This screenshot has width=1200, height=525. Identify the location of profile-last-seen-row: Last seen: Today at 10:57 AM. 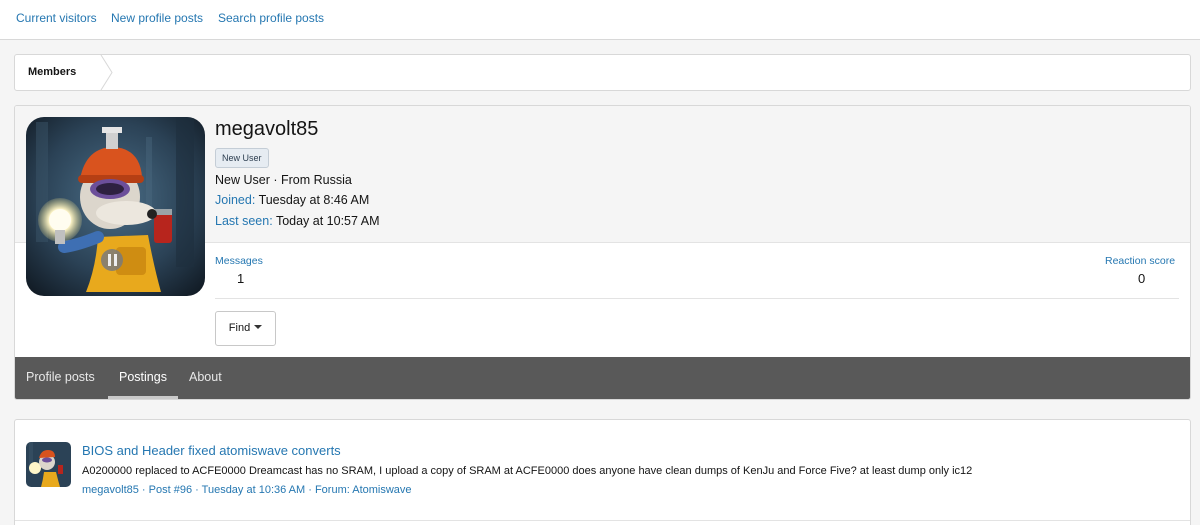
(297, 221).